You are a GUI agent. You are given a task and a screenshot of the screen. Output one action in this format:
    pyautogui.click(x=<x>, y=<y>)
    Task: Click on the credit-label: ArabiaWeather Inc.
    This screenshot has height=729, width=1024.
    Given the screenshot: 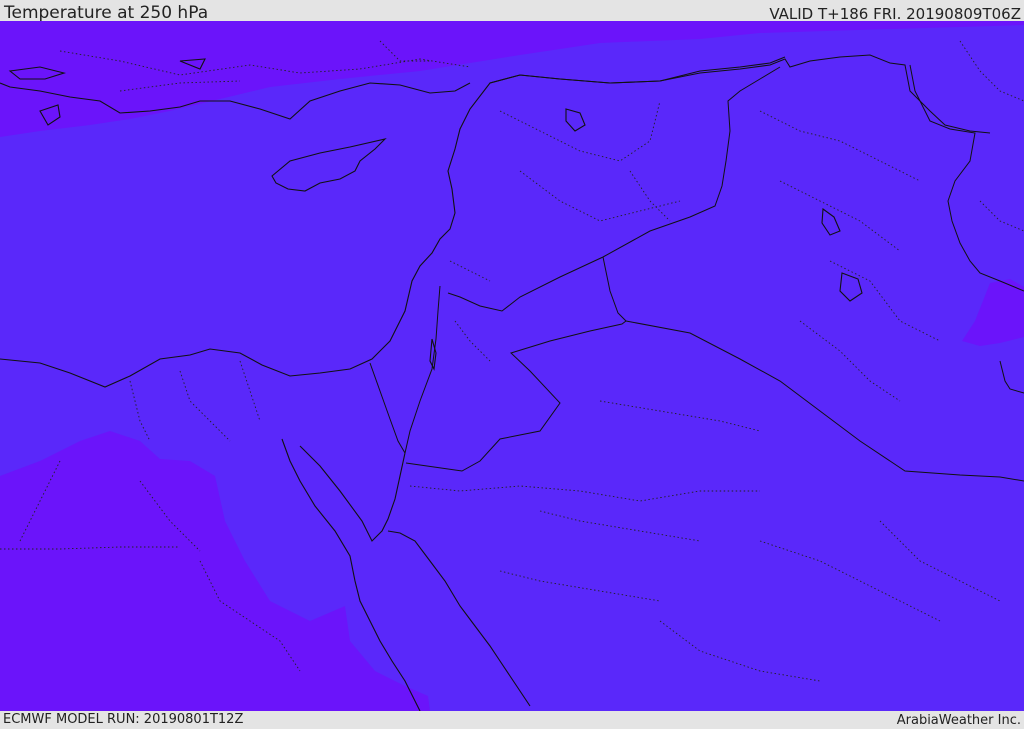 What is the action you would take?
    pyautogui.click(x=958, y=720)
    